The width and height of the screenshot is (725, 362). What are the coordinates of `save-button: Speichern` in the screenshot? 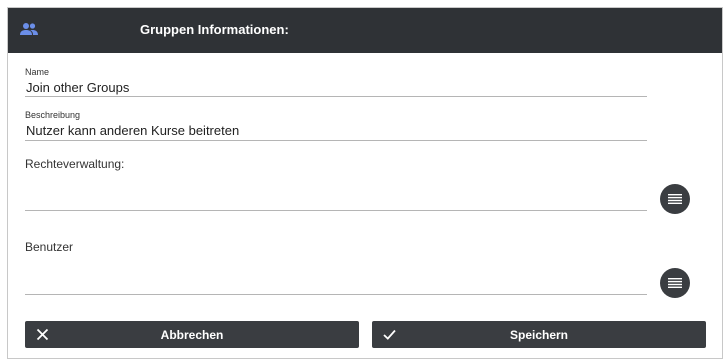 It's located at (539, 334).